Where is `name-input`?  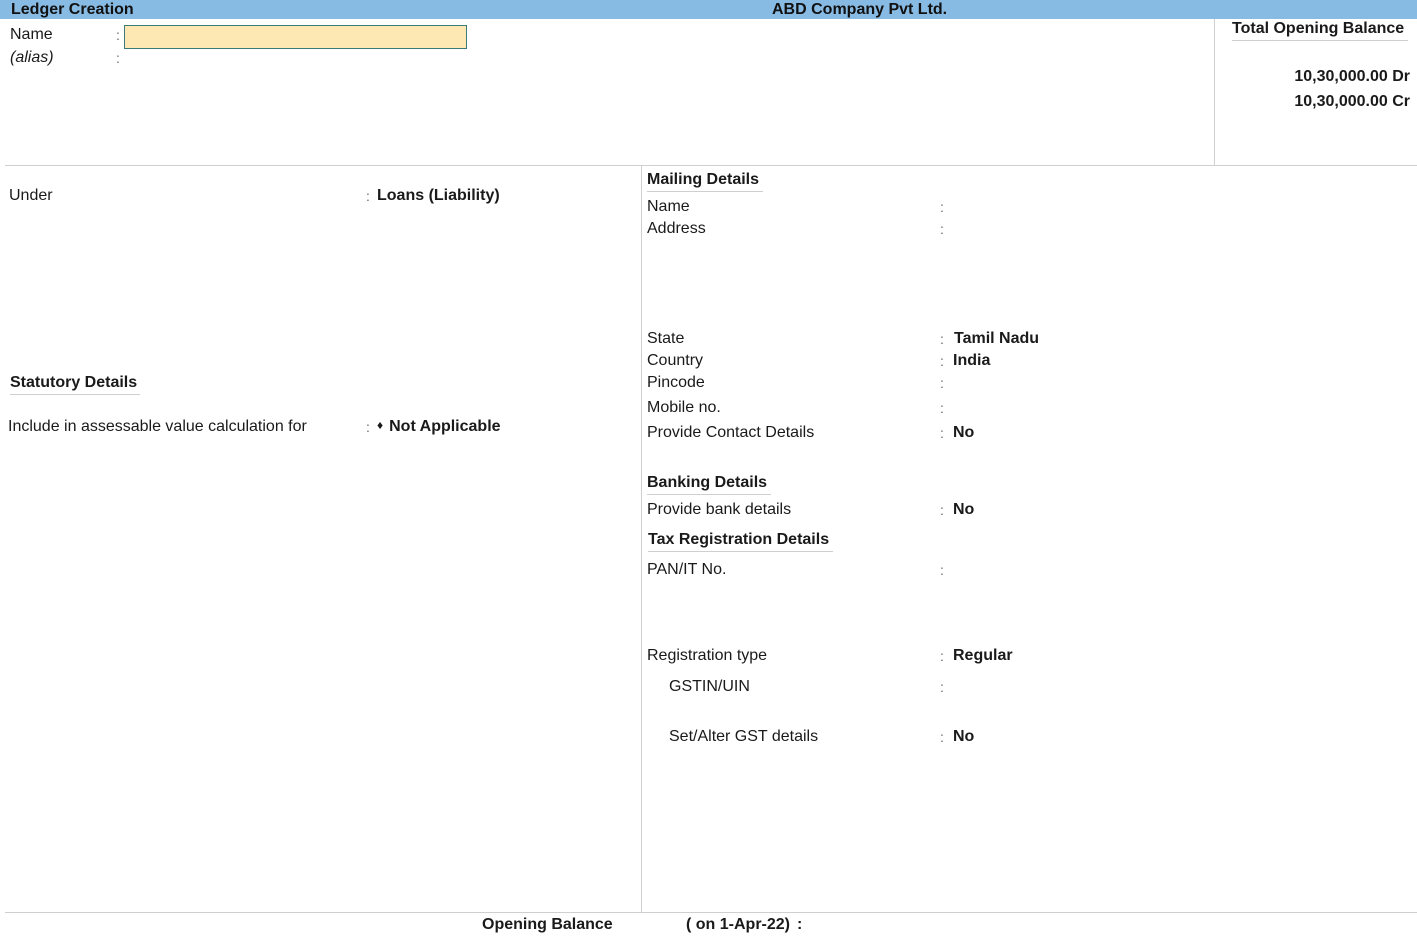
name-input is located at coordinates (295, 37).